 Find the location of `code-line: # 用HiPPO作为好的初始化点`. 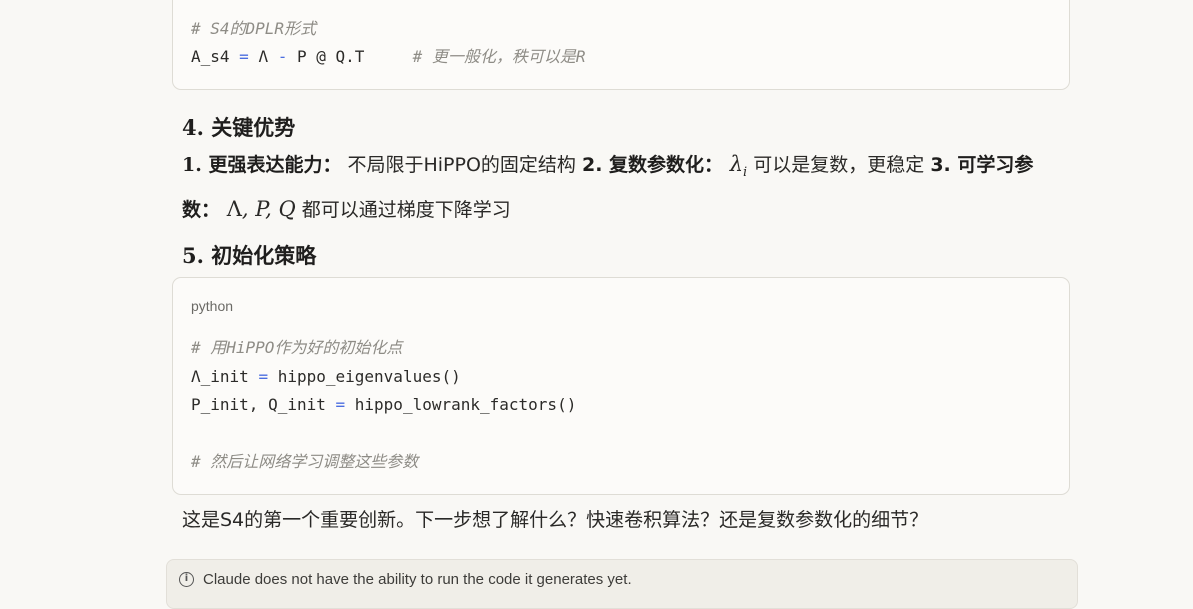

code-line: # 用HiPPO作为好的初始化点 is located at coordinates (296, 348).